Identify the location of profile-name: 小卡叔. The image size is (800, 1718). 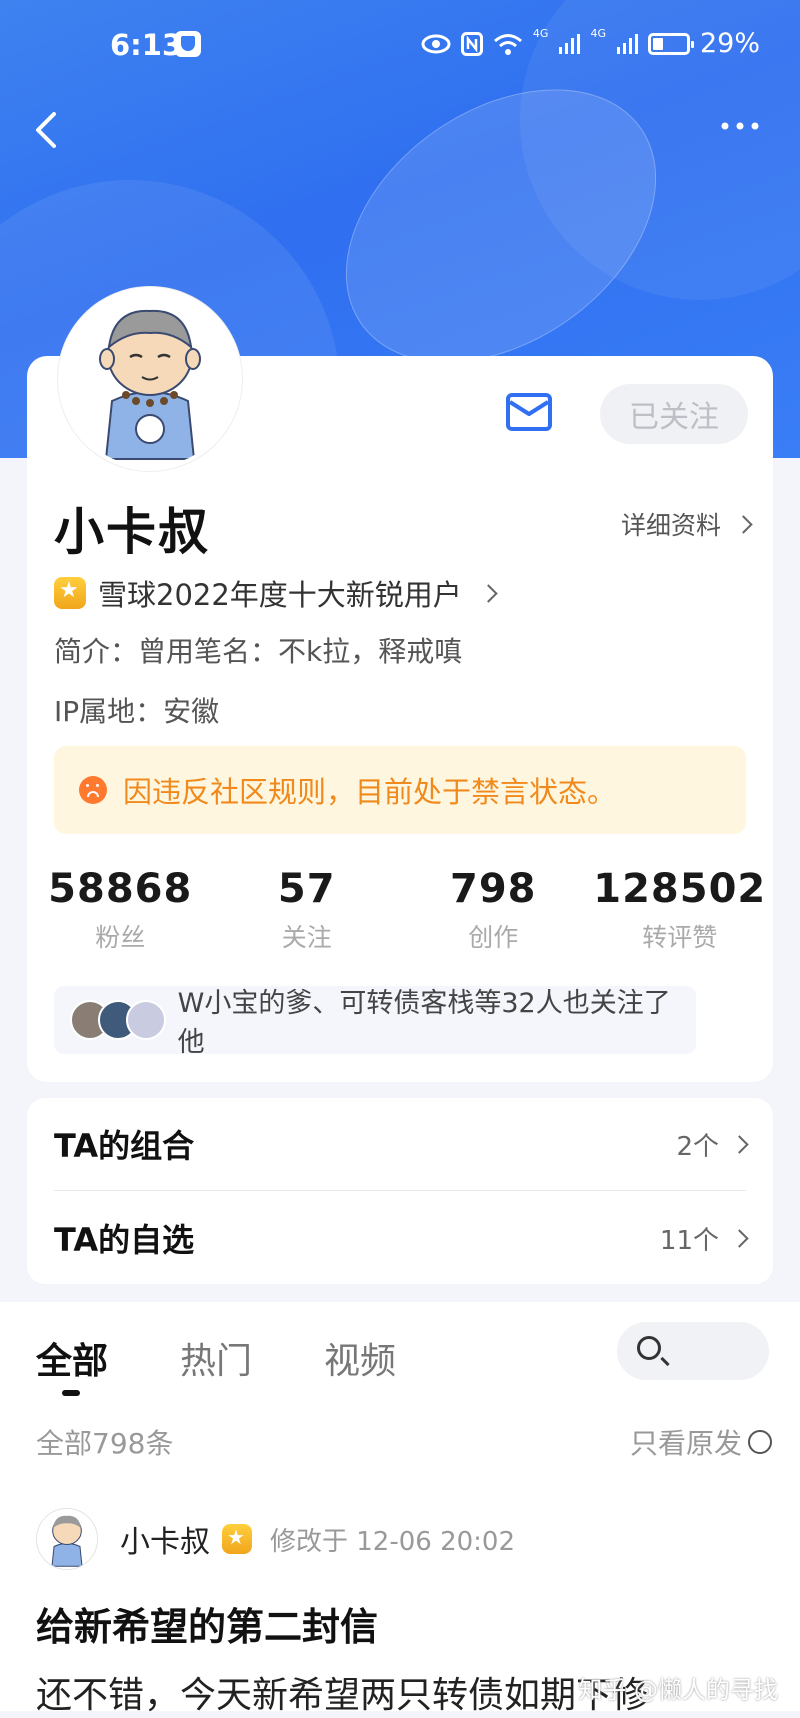
(132, 532).